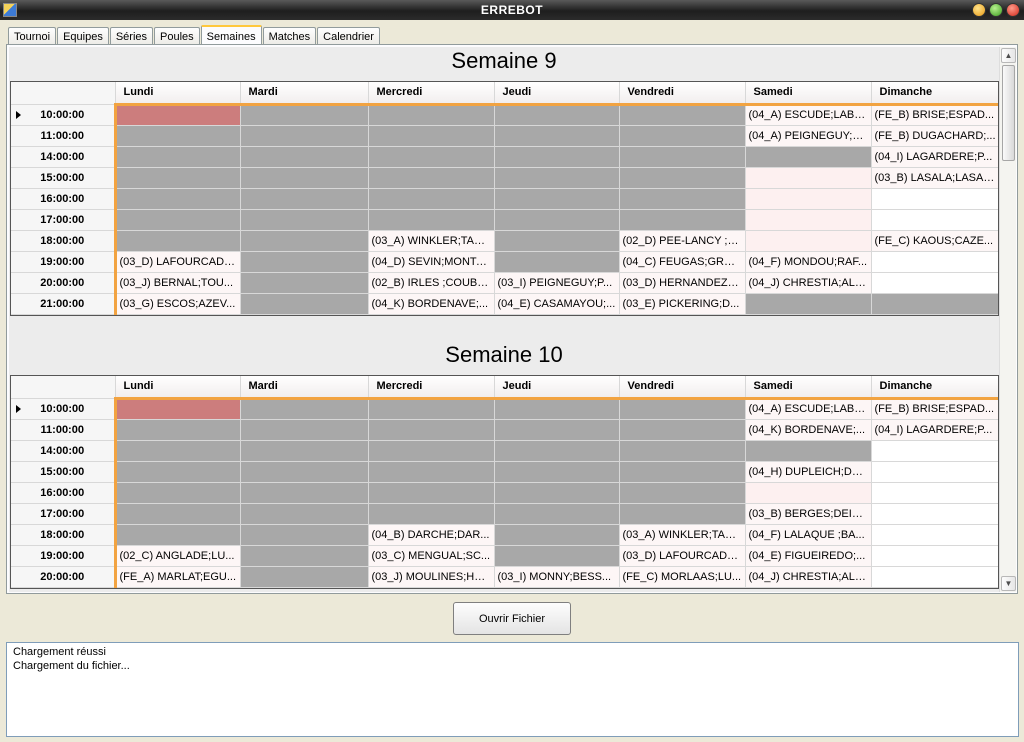 This screenshot has height=742, width=1024. I want to click on minimize-icon, so click(979, 10).